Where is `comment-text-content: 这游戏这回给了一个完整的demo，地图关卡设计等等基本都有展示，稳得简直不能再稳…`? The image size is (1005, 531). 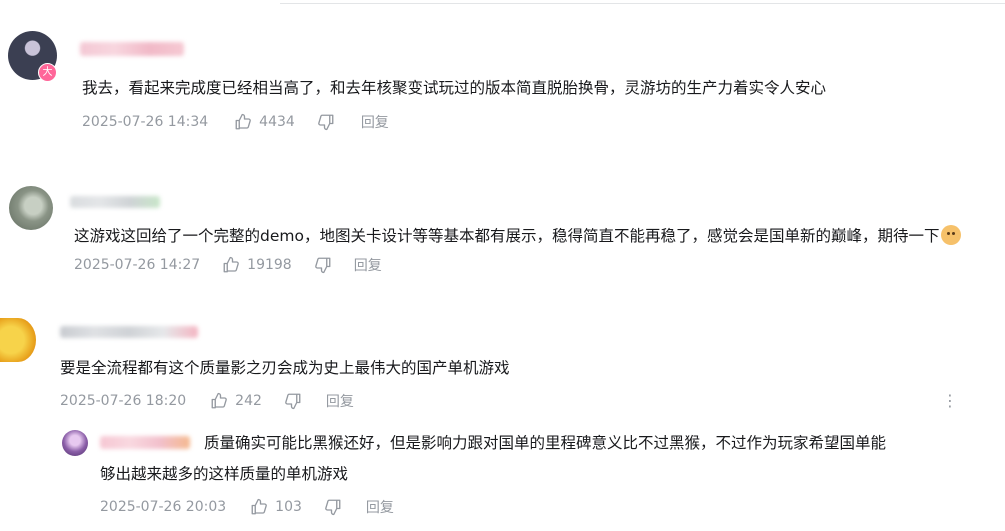
comment-text-content: 这游戏这回给了一个完整的demo，地图关卡设计等等基本都有展示，稳得简直不能再稳… is located at coordinates (507, 236).